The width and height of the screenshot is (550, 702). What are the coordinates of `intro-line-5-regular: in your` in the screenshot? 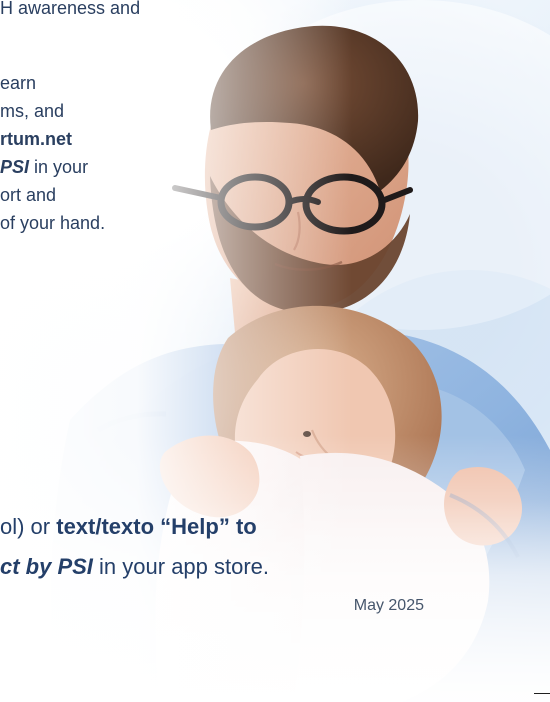 It's located at (61, 167).